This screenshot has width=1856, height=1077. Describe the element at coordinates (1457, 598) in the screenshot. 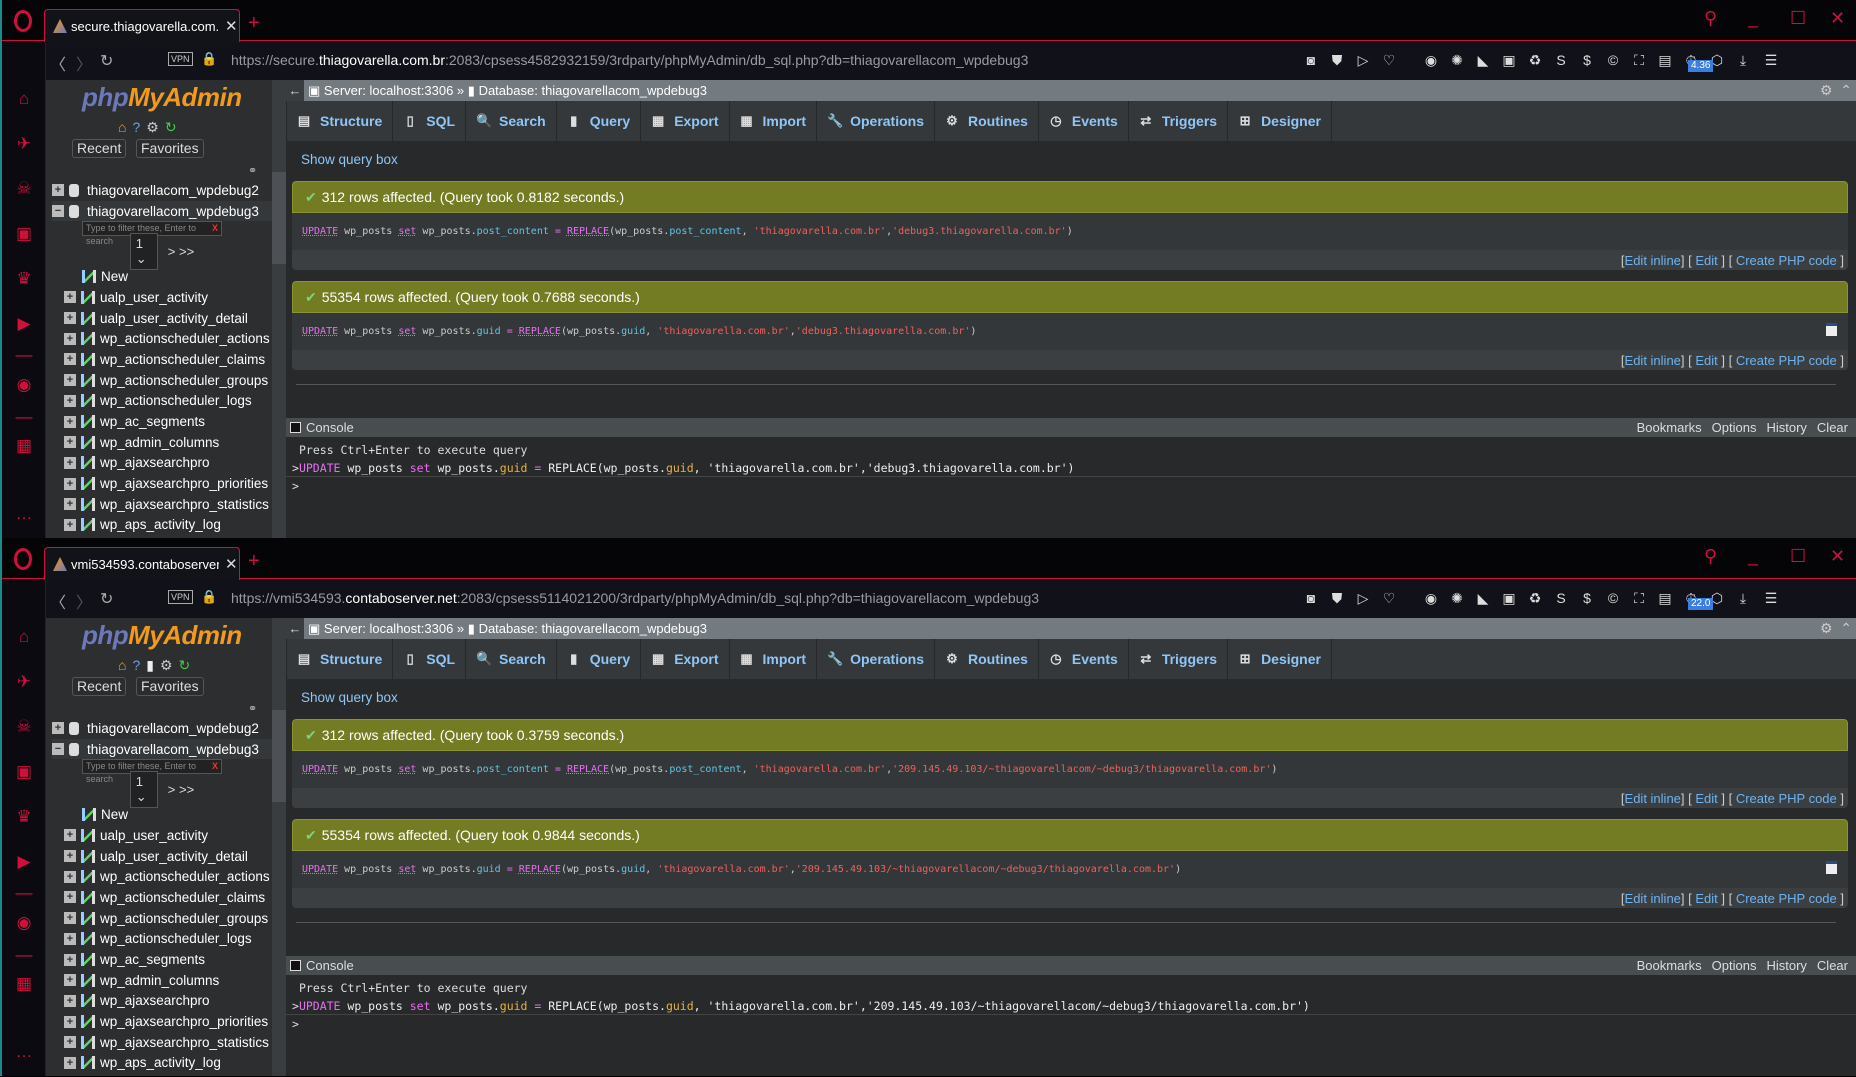

I see `brain-icon: ✺` at that location.